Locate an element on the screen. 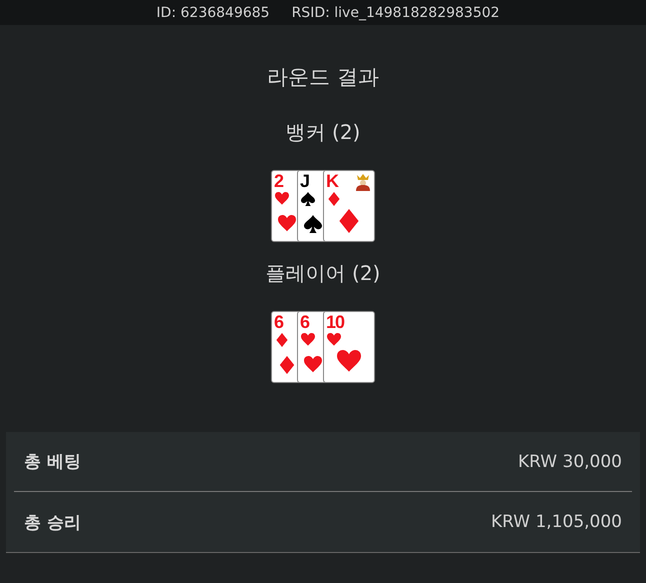 The width and height of the screenshot is (646, 583). diamond-icon is located at coordinates (282, 340).